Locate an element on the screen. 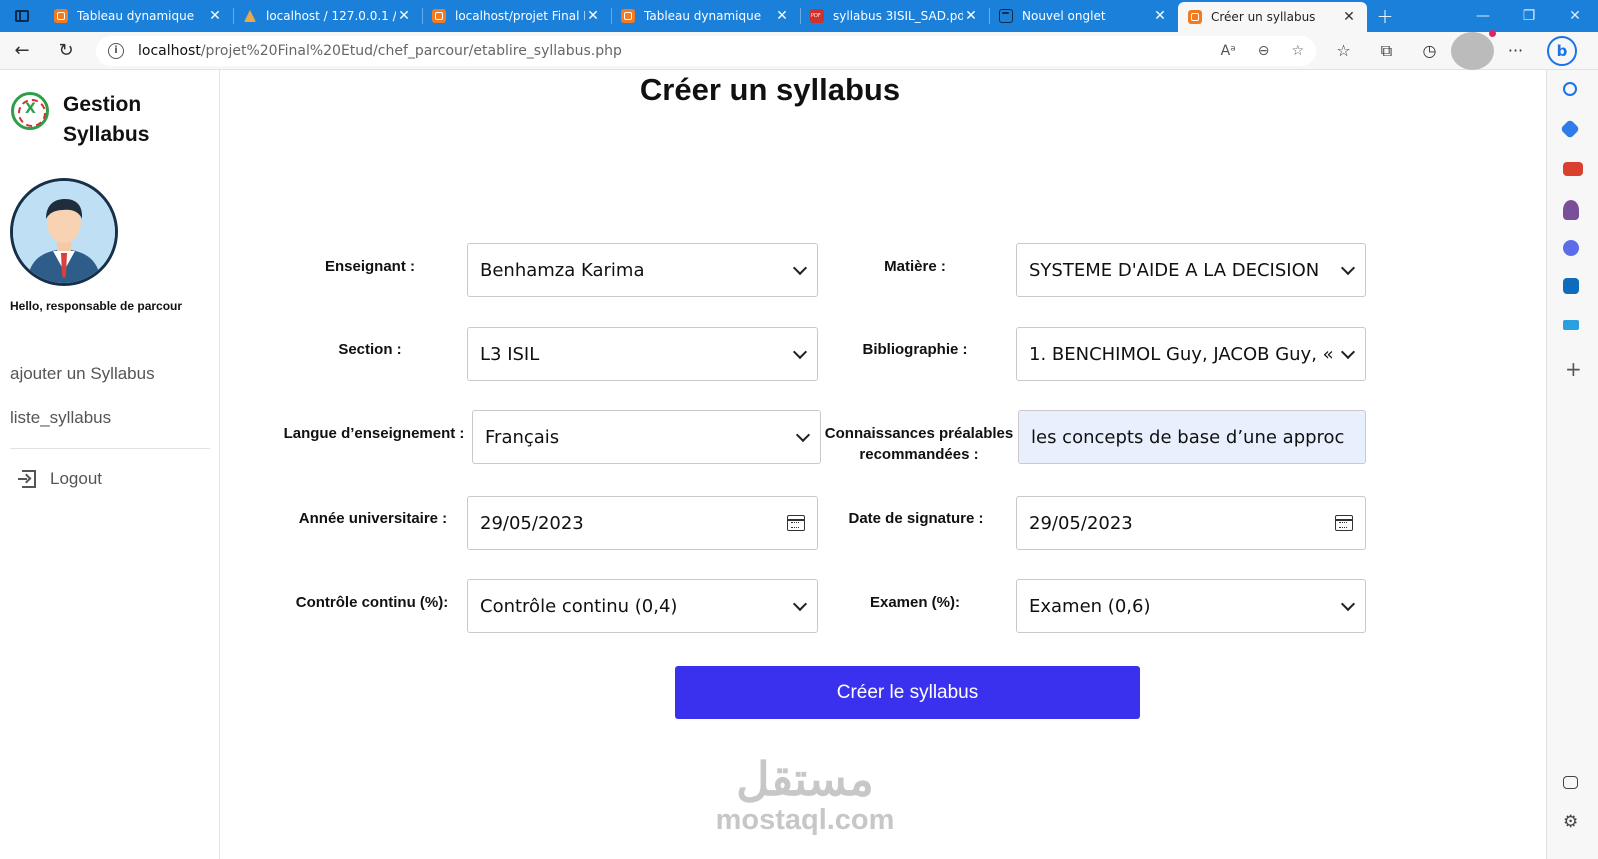  logout-button: Logout is located at coordinates (114, 479).